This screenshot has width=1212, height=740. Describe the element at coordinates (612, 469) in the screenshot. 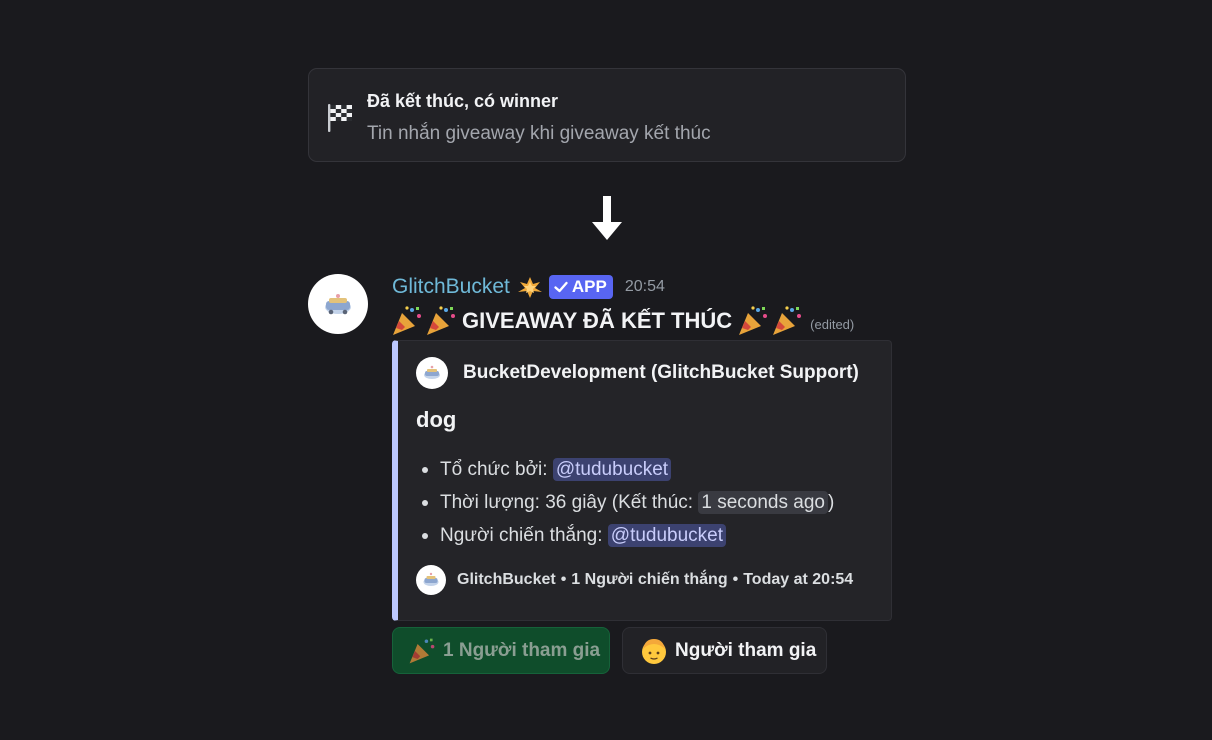

I see `organizer-mention: @tudubucket` at that location.